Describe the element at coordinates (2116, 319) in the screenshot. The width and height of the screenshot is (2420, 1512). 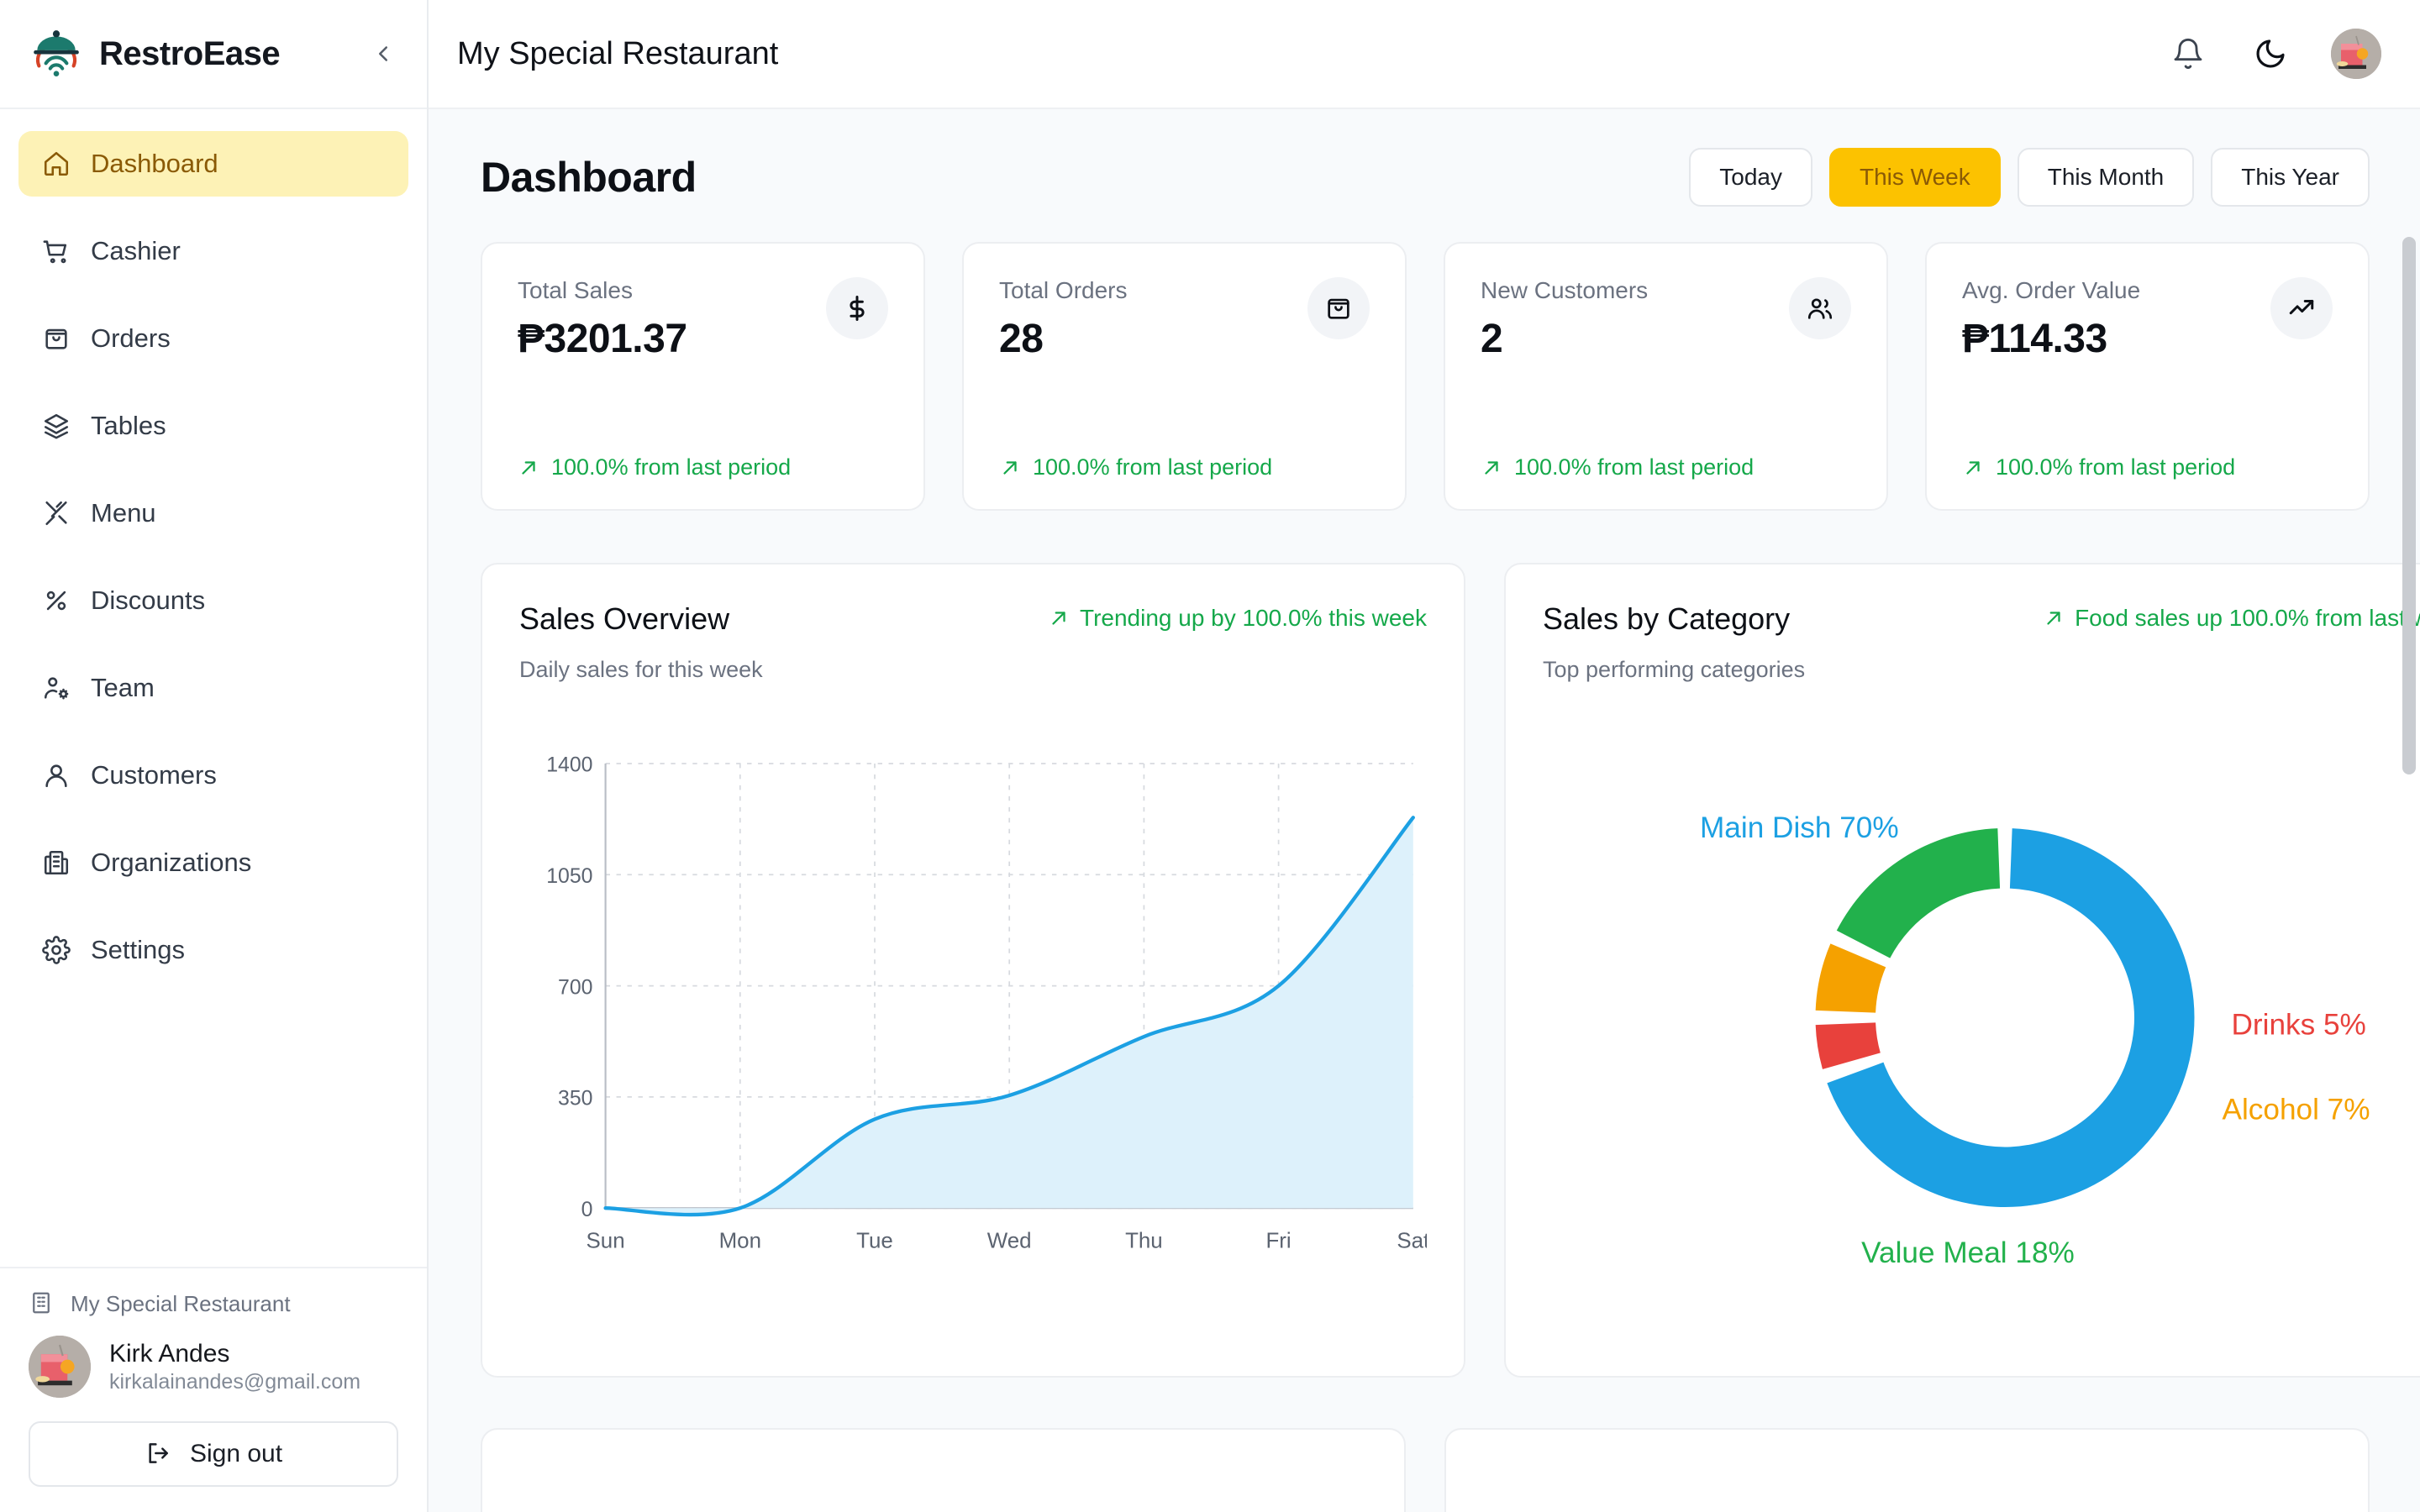
I see `stat-card-texts: Avg. Order Value ₱114.33` at that location.